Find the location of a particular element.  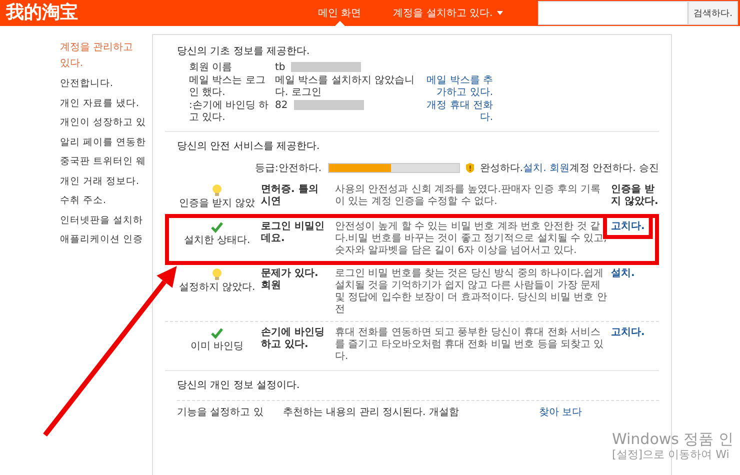

sidebar-link: 중국판 트위터인 웨 is located at coordinates (103, 162).